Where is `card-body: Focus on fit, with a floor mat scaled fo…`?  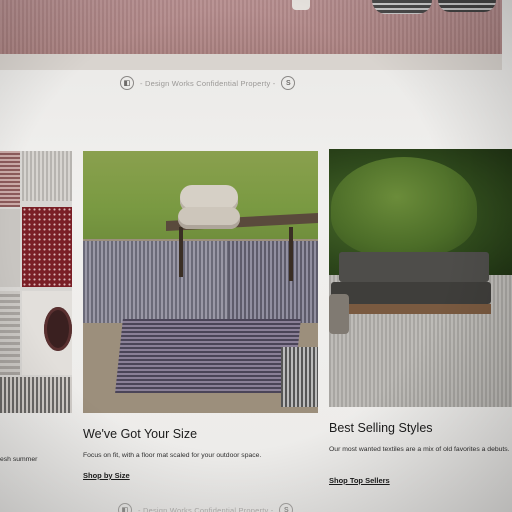
card-body: Focus on fit, with a floor mat scaled fo… is located at coordinates (172, 455).